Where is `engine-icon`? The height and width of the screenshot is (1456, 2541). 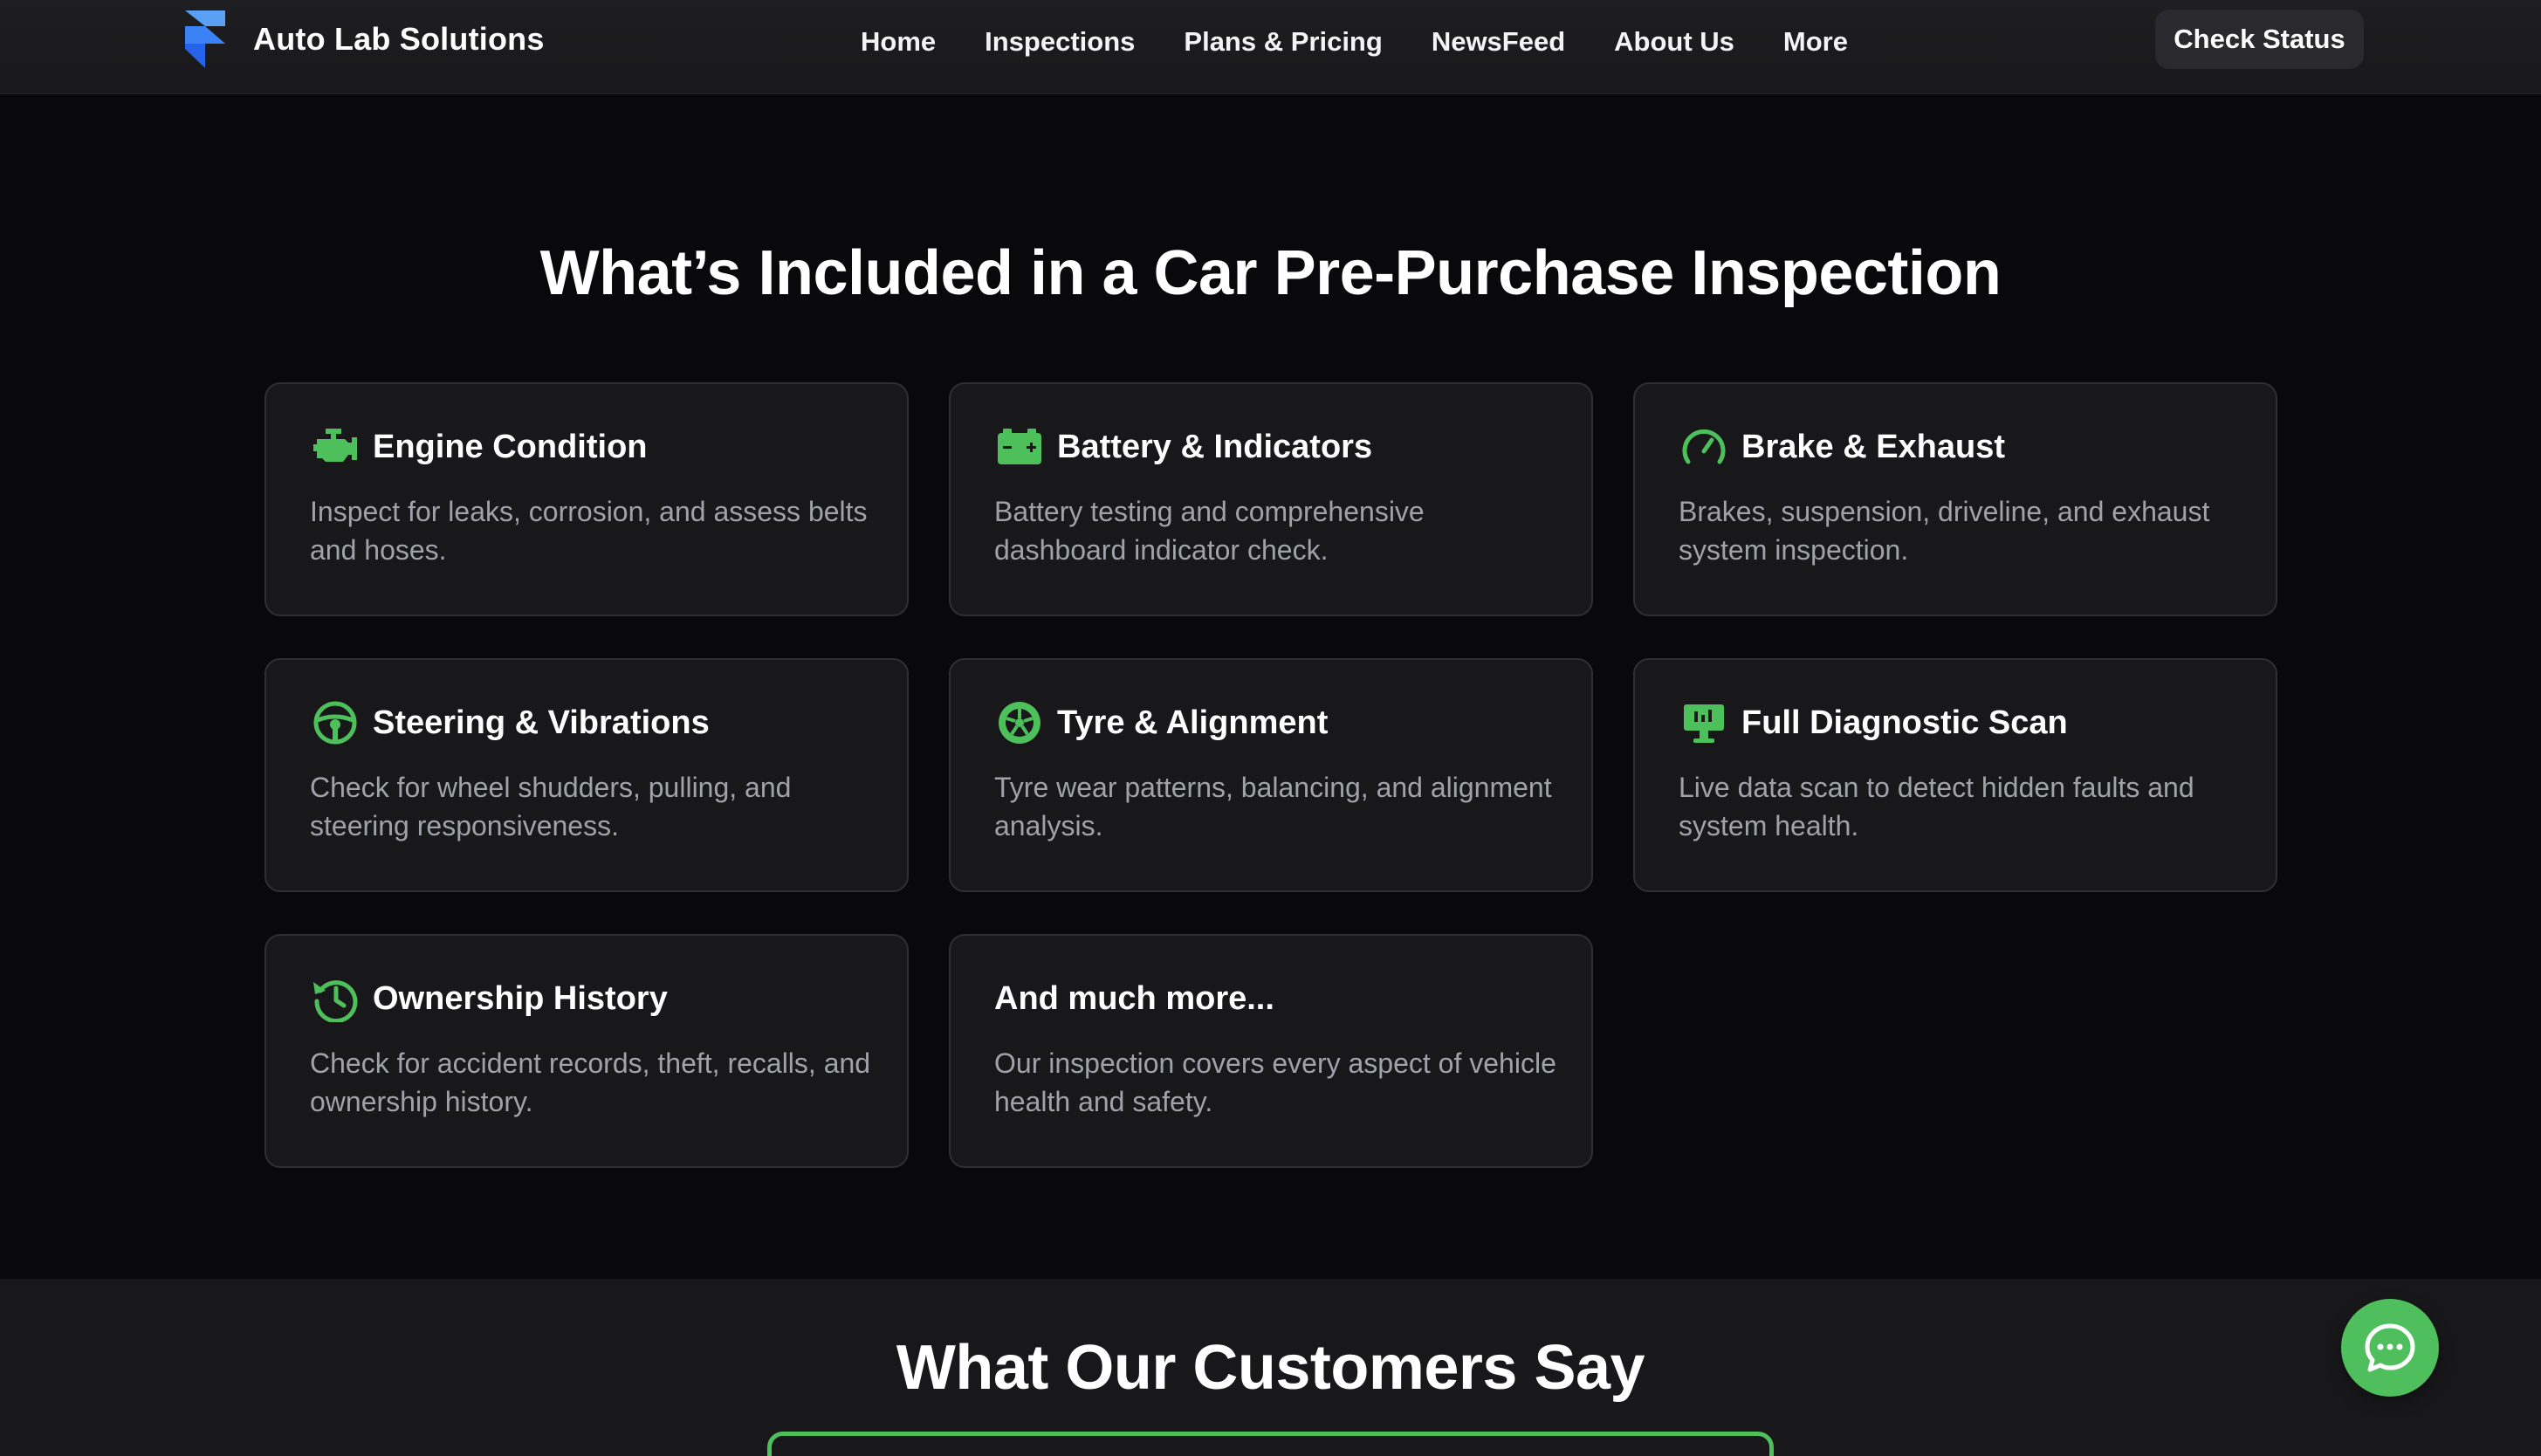 engine-icon is located at coordinates (335, 447).